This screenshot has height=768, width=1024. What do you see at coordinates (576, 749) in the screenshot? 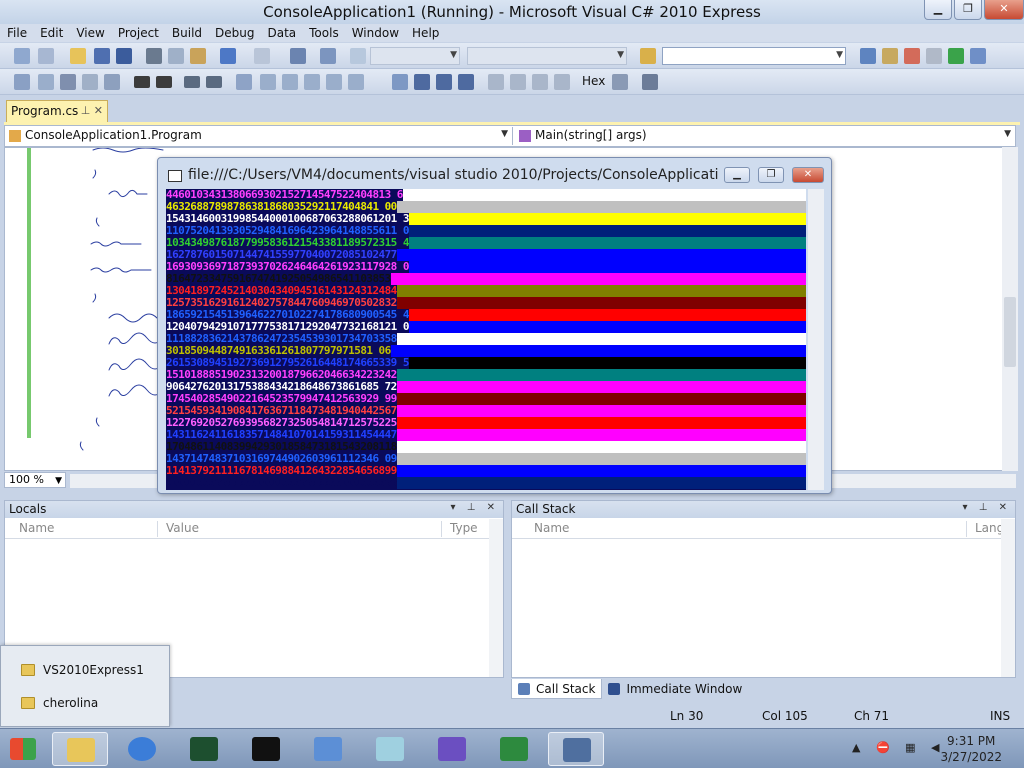
I see `monitor-icon` at bounding box center [576, 749].